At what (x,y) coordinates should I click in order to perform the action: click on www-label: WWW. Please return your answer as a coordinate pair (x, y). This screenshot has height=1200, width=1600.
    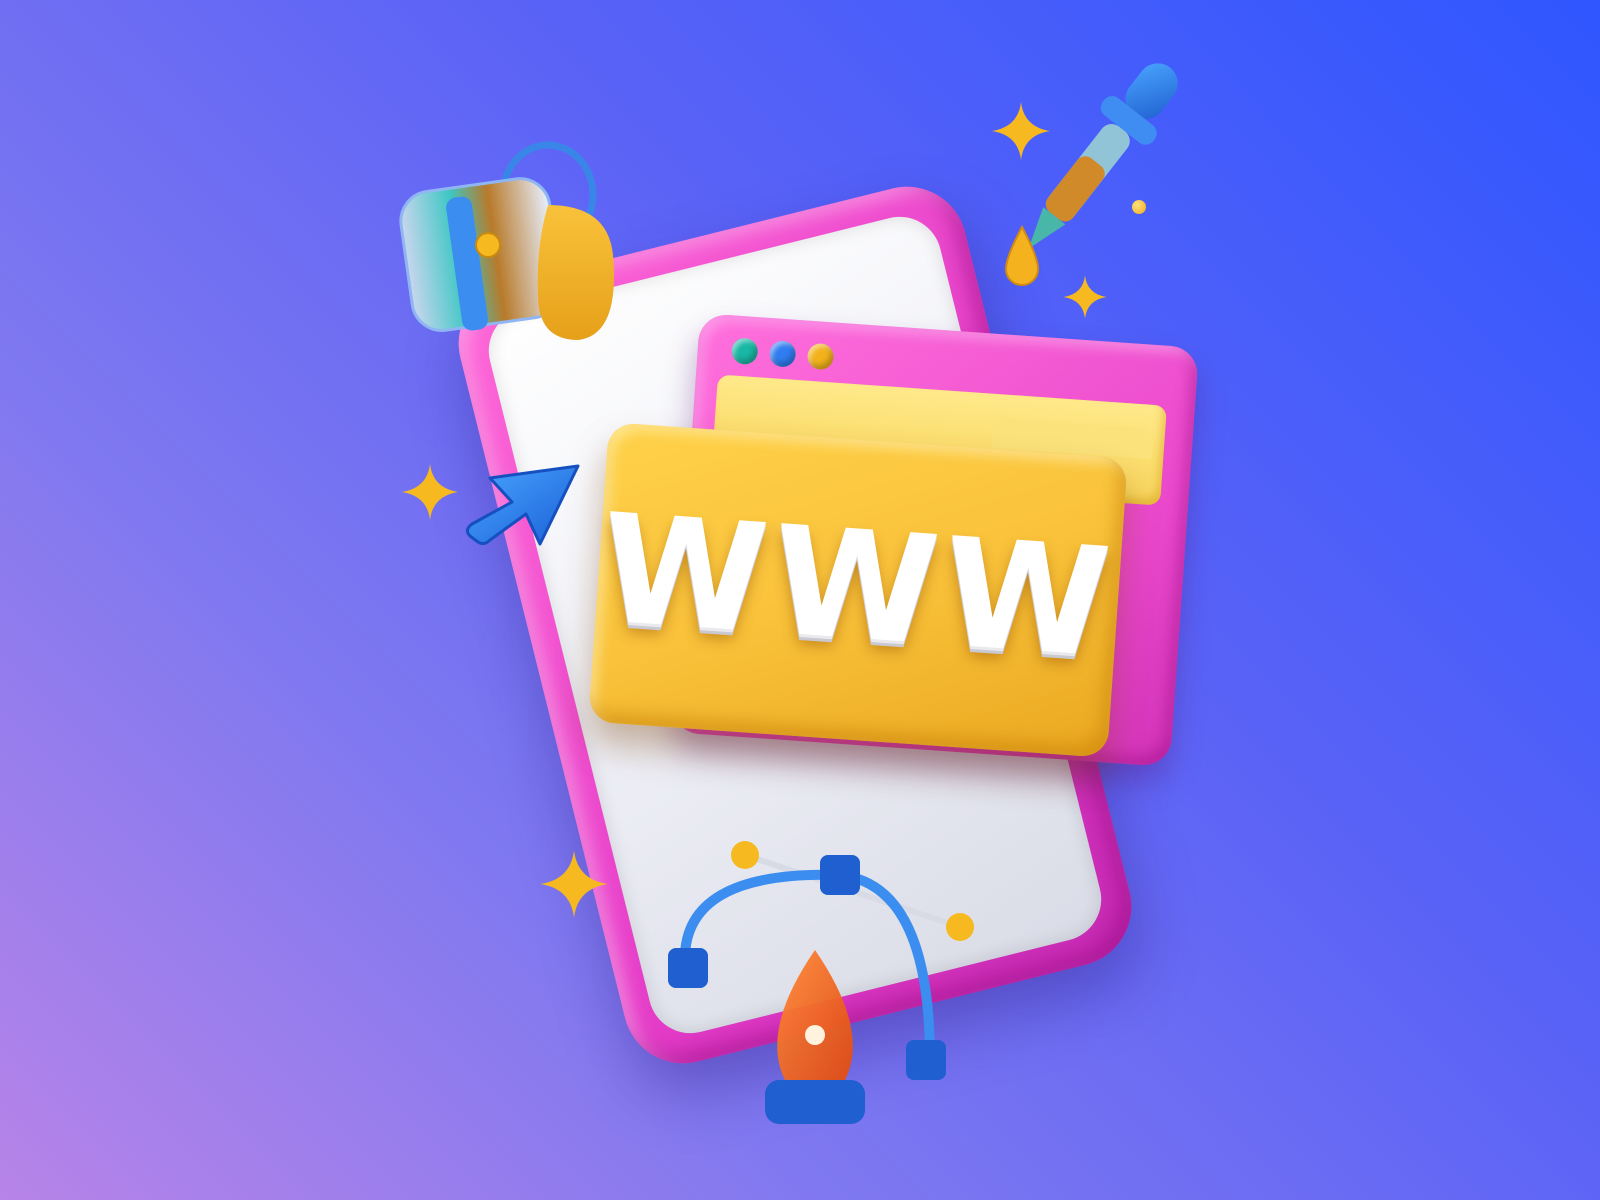
    Looking at the image, I should click on (858, 587).